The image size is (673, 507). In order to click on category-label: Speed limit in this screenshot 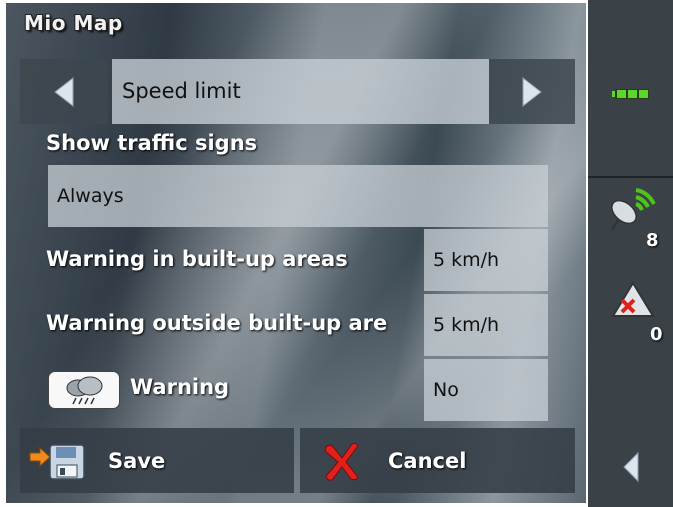, I will do `click(300, 91)`.